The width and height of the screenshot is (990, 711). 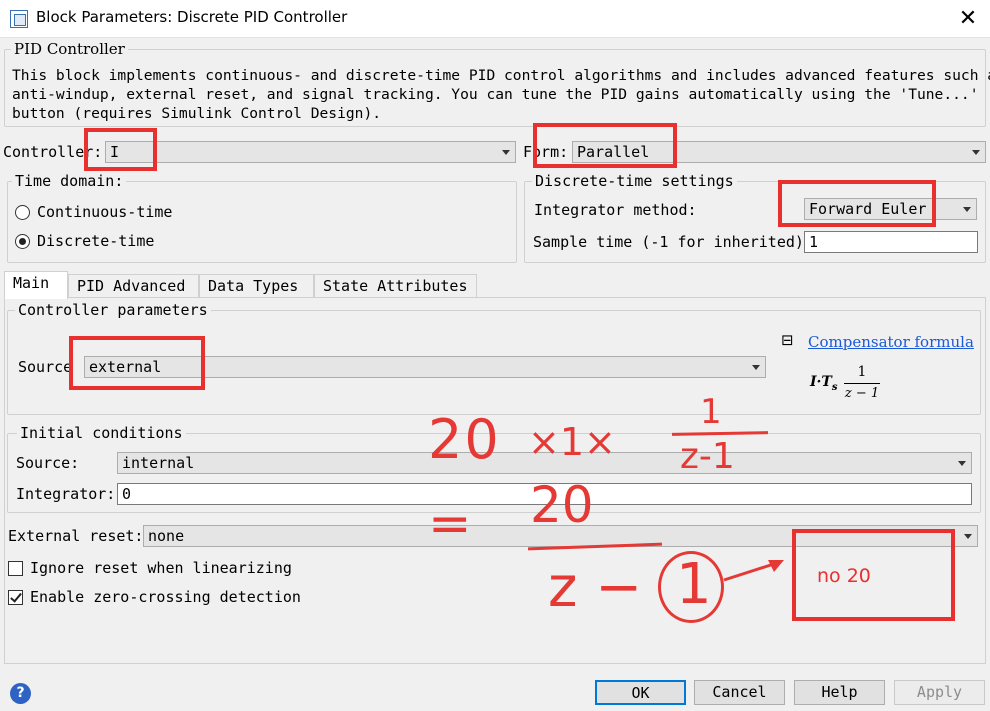 What do you see at coordinates (779, 152) in the screenshot?
I see `form-dropdown: Parallel` at bounding box center [779, 152].